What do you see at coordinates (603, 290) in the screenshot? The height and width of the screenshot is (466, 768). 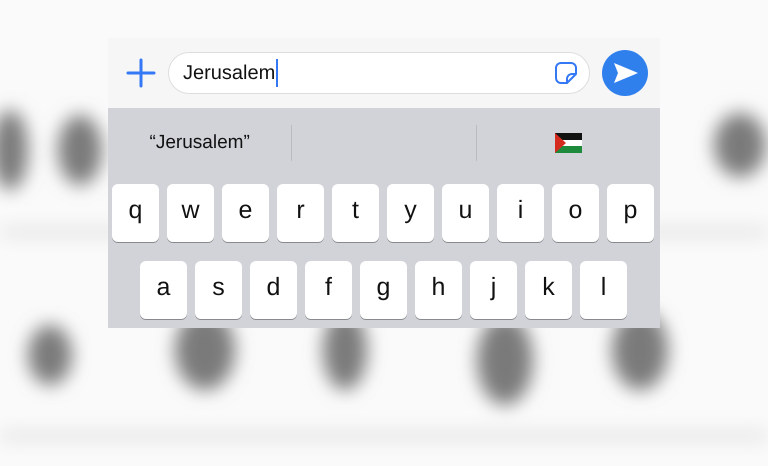 I see `keyboard-key: l` at bounding box center [603, 290].